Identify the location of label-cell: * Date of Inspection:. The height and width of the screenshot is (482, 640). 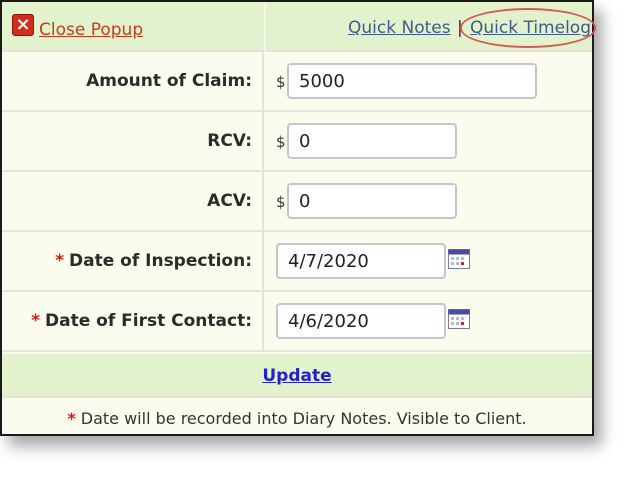
(133, 261).